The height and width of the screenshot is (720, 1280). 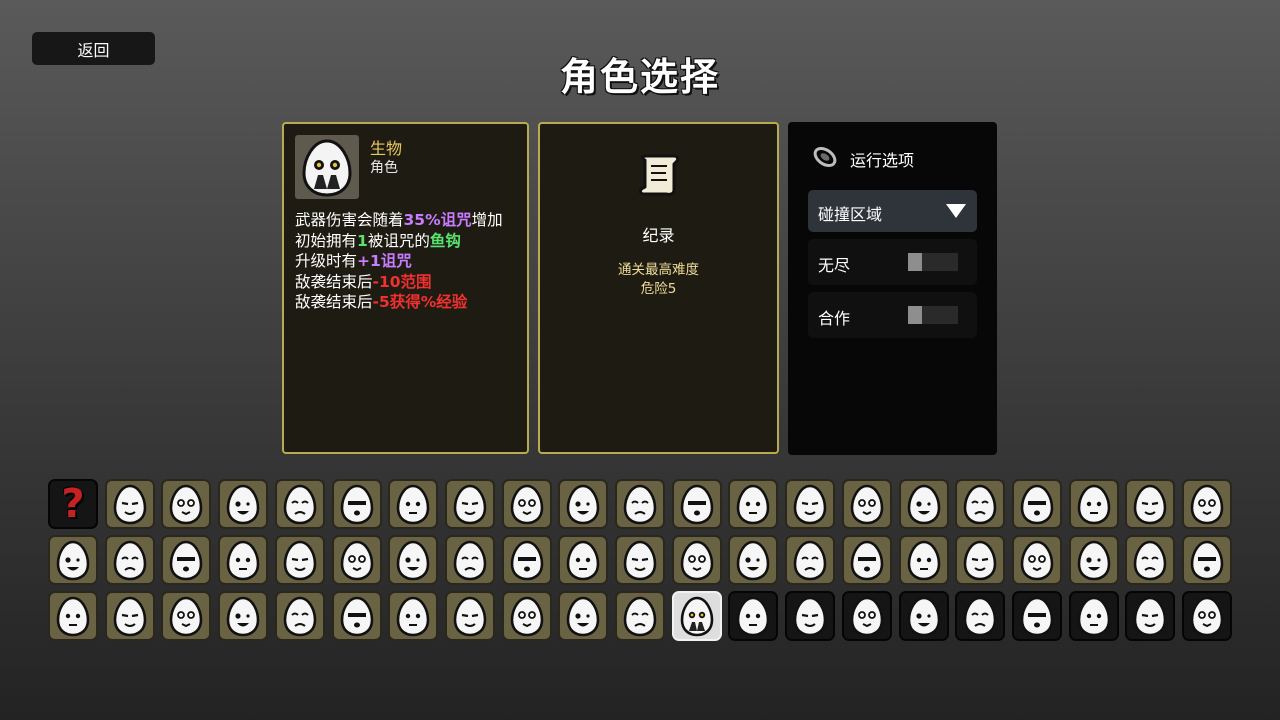 What do you see at coordinates (409, 302) in the screenshot?
I see `effect-line: 敌袭结束后-5获得%经验` at bounding box center [409, 302].